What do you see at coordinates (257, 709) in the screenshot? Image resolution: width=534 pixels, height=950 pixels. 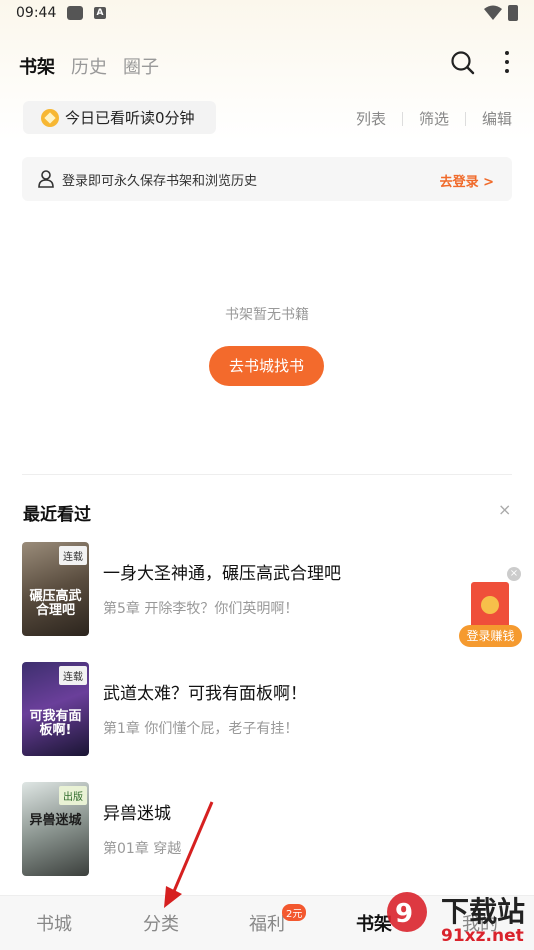 I see `list-item: 连载 可我有面板啊! 武道太难？可我有面板啊！ 第1章 你们懂个屁，老子有挂！` at bounding box center [257, 709].